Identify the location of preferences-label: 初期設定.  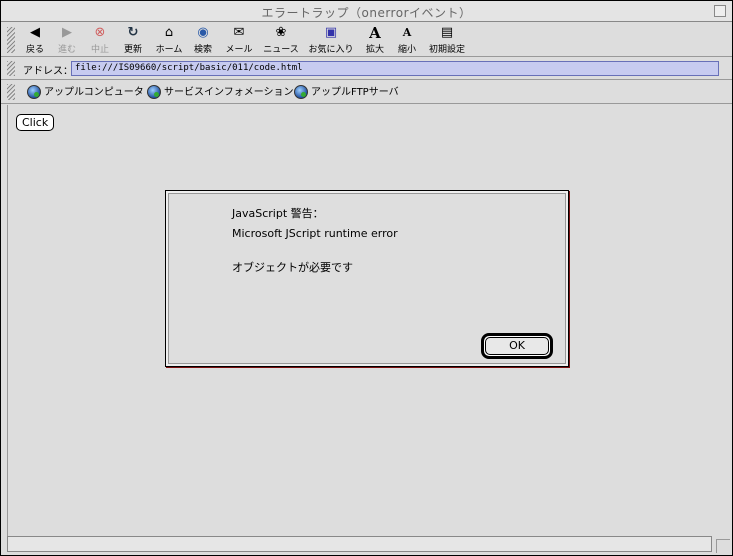
(446, 50).